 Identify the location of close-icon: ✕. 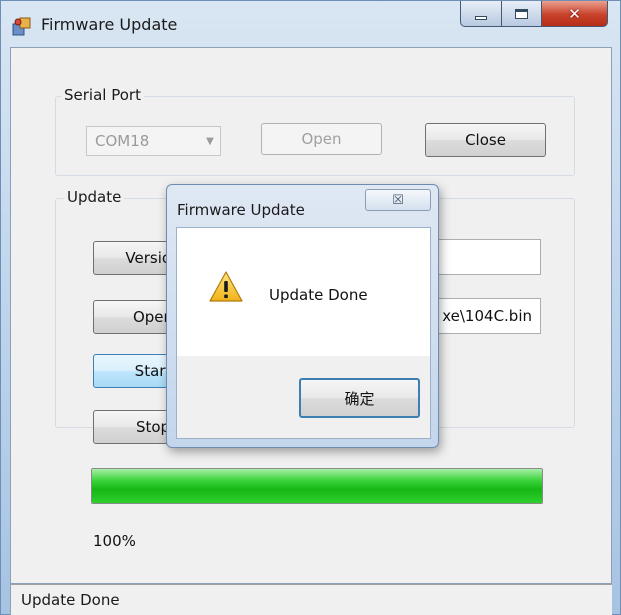
(574, 13).